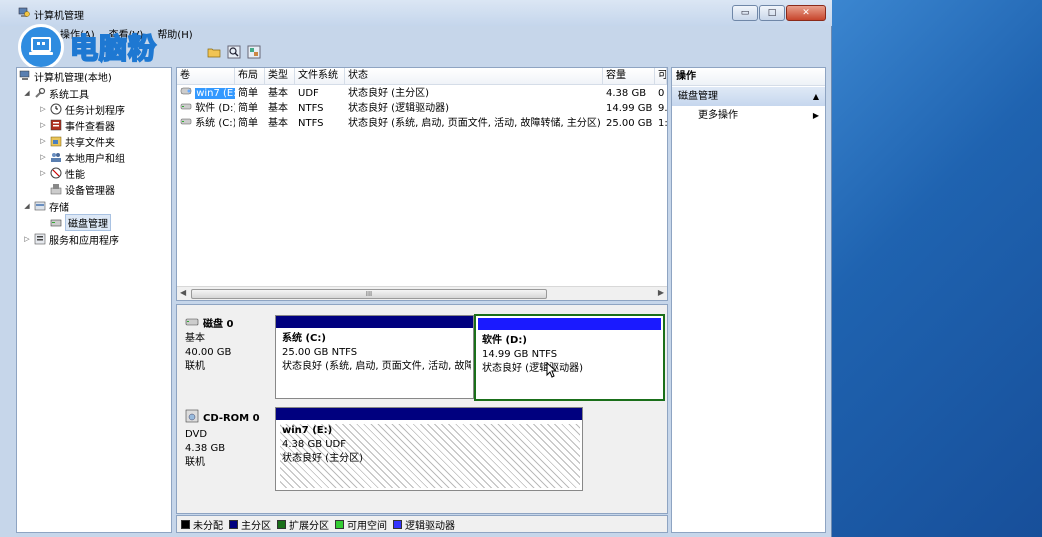 This screenshot has height=537, width=1042. What do you see at coordinates (629, 123) in the screenshot?
I see `cell-capacity: 25.00 GB` at bounding box center [629, 123].